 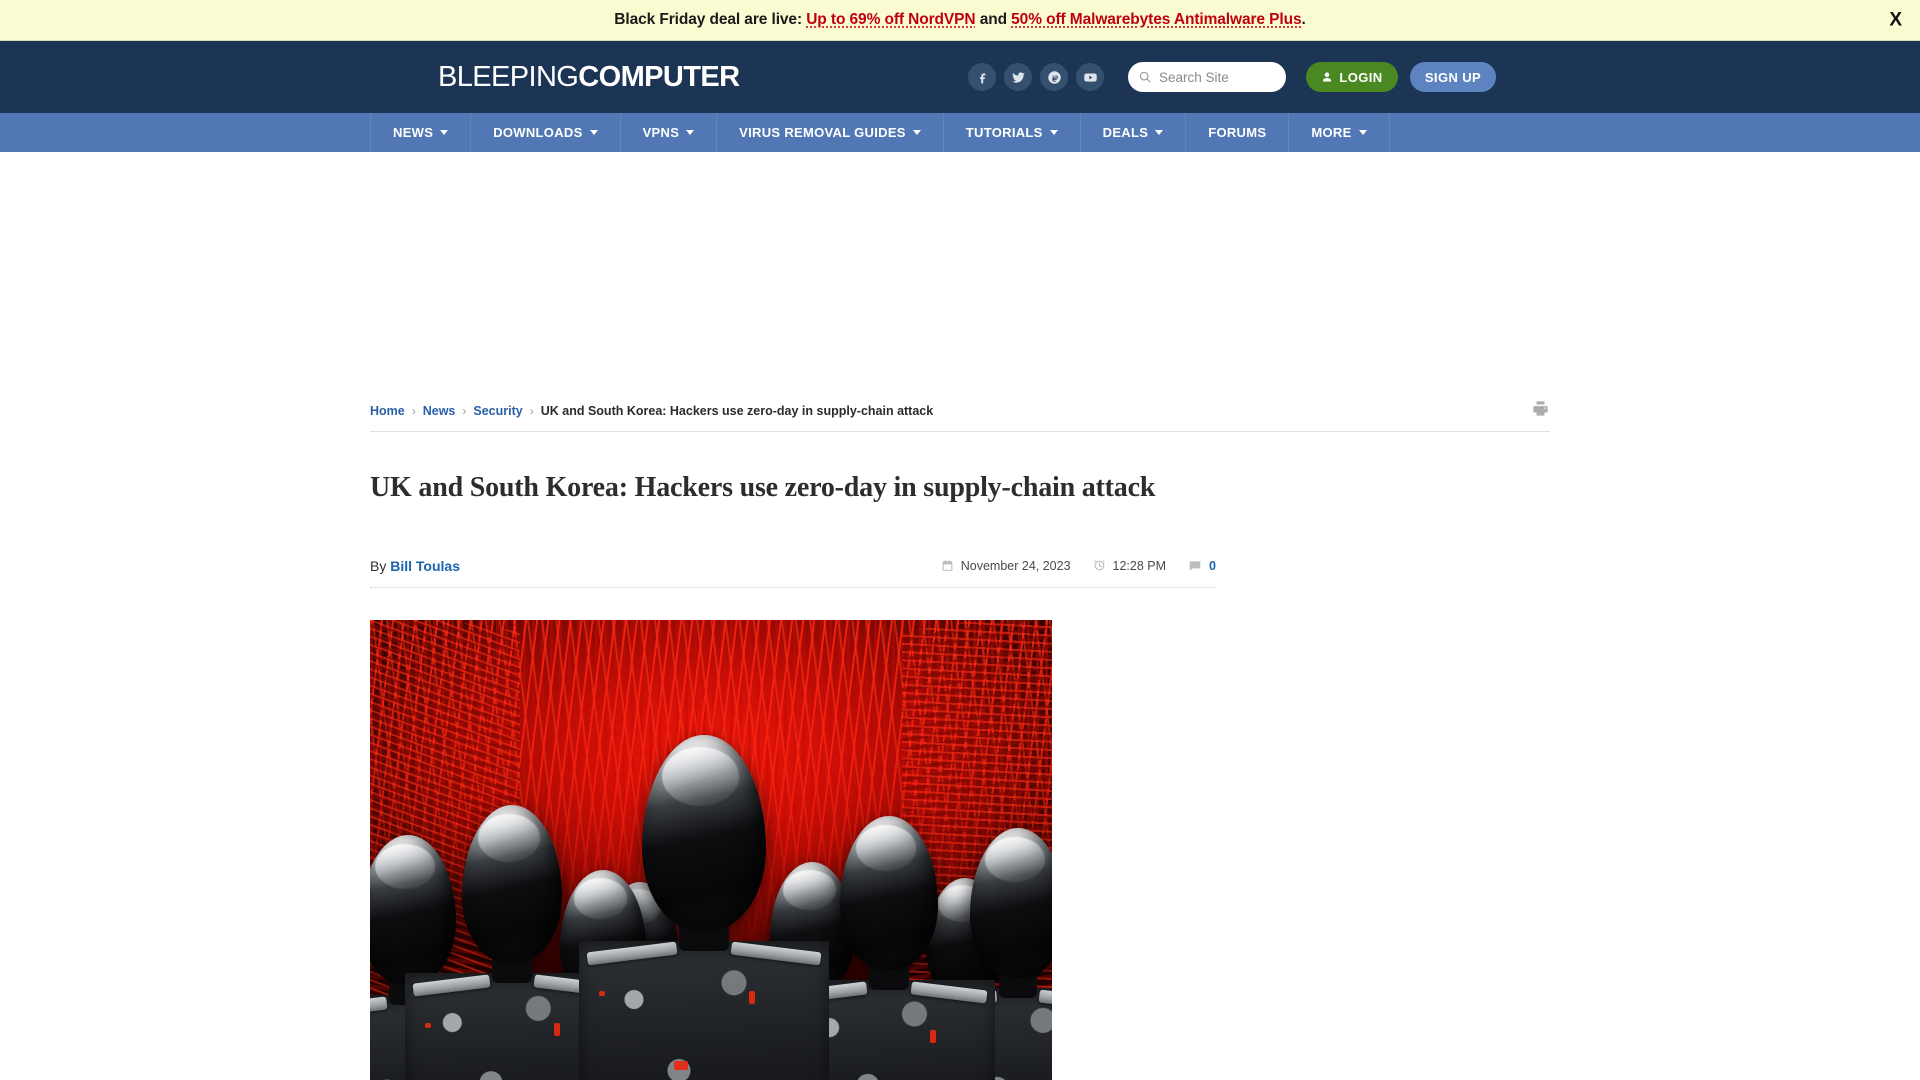 I want to click on nav-item-label: MORE, so click(x=1331, y=132).